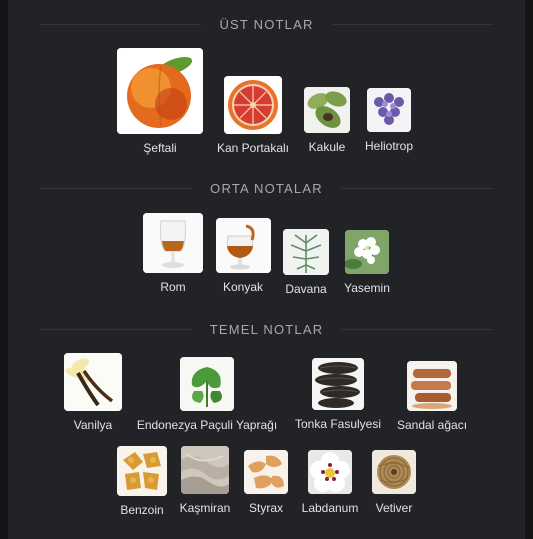 This screenshot has height=539, width=533. What do you see at coordinates (243, 245) in the screenshot?
I see `cognac-glass-icon` at bounding box center [243, 245].